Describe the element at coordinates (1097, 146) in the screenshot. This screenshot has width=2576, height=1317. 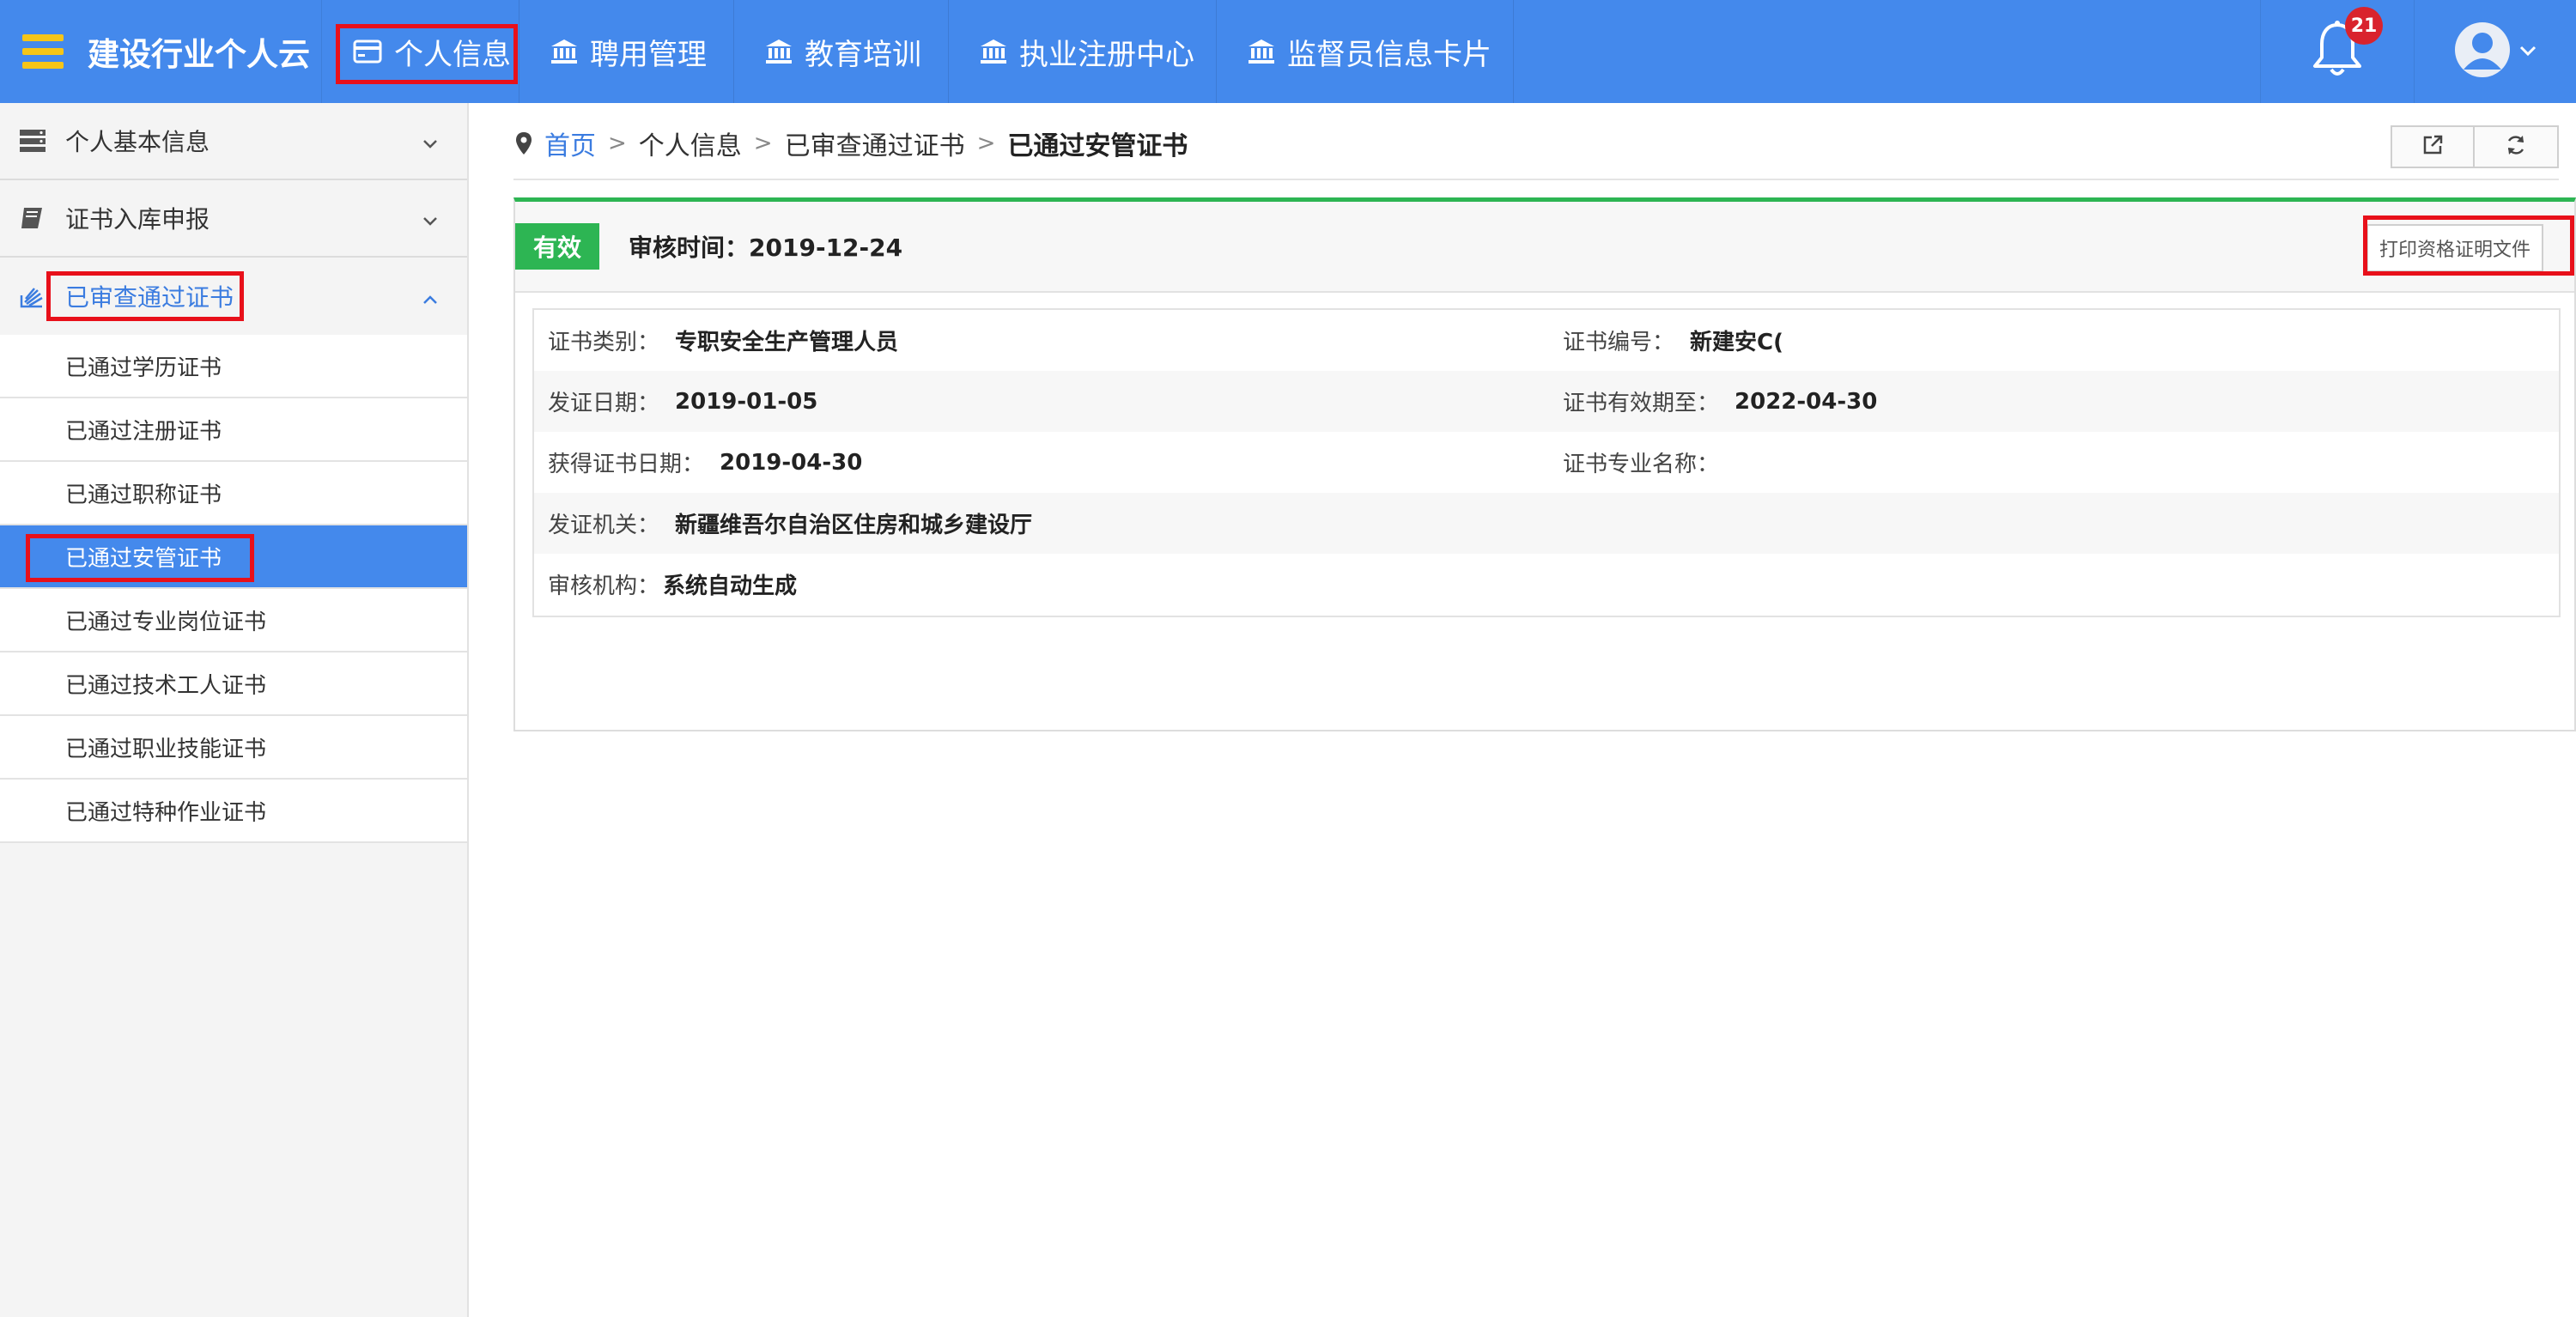
I see `breadcrumb-current: 已通过安管证书` at that location.